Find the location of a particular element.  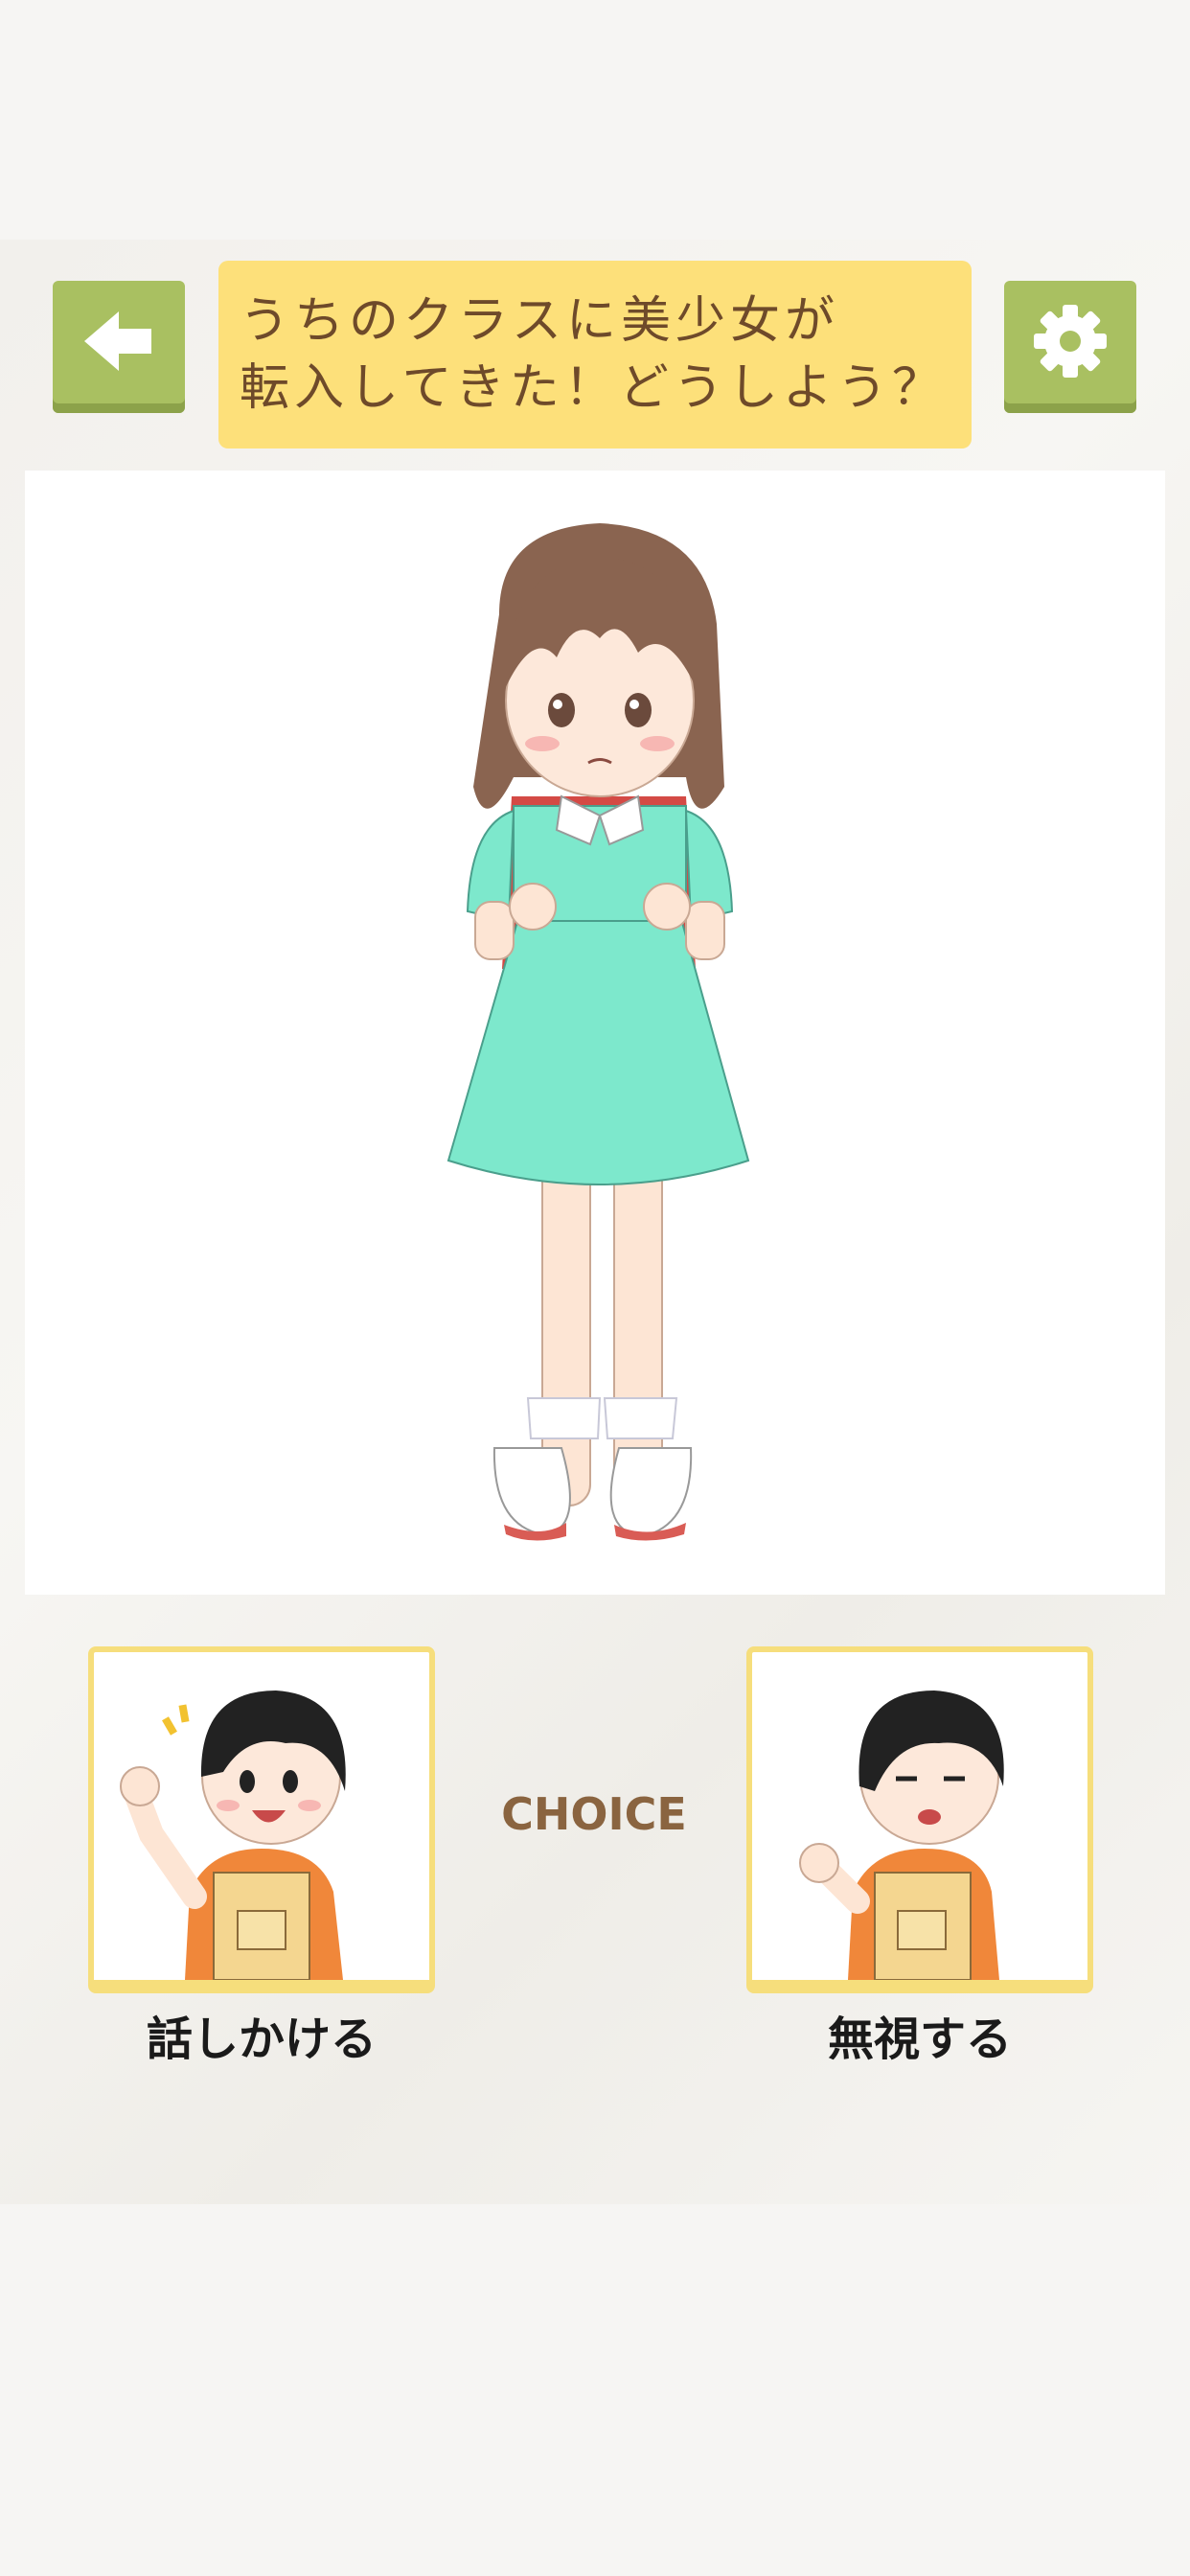

question-line-1: うちのクラスに美少女が is located at coordinates (540, 321).